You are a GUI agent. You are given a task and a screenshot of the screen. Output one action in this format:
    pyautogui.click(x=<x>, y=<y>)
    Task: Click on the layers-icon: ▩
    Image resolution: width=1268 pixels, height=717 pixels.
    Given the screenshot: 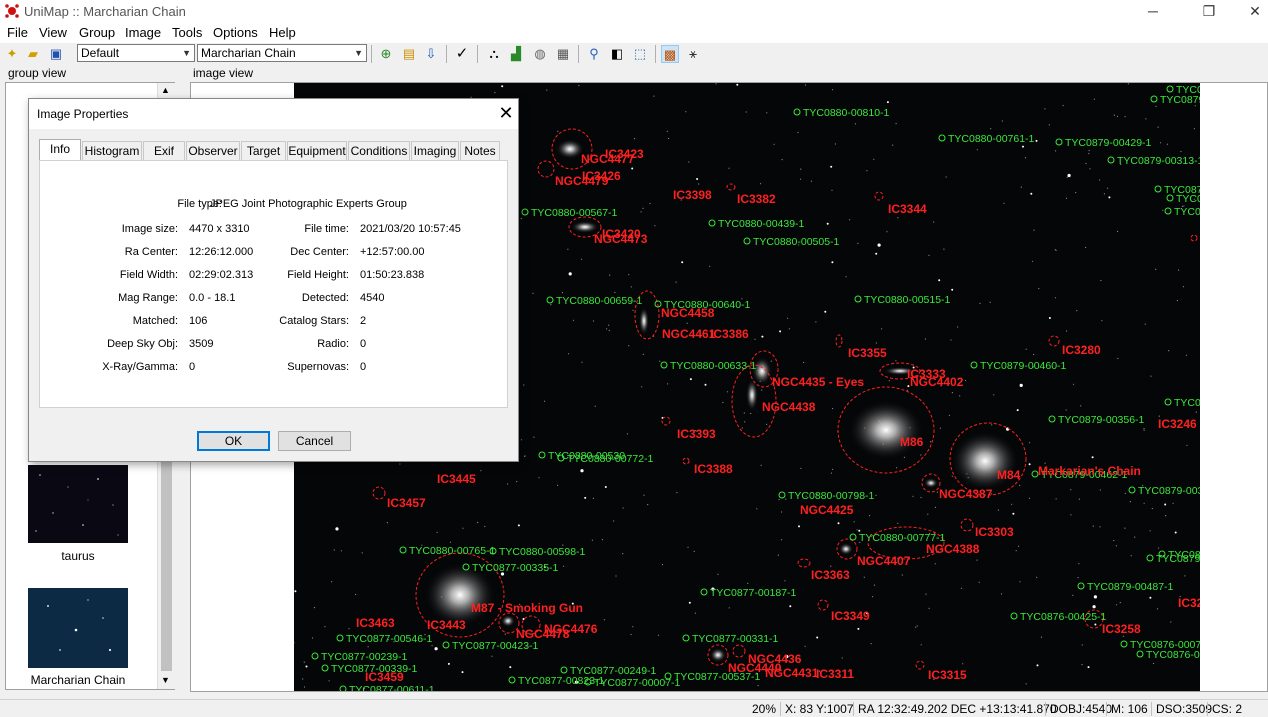 What is the action you would take?
    pyautogui.click(x=670, y=54)
    